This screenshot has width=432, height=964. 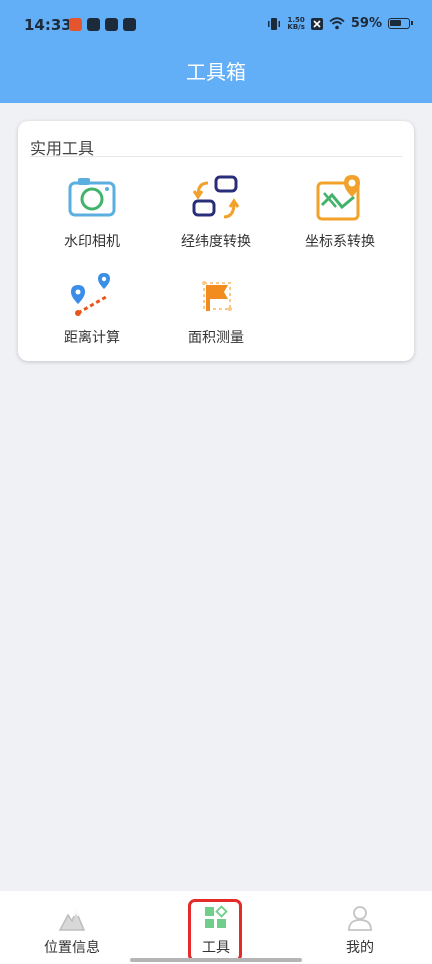 What do you see at coordinates (360, 948) in the screenshot?
I see `nav-label: 我的` at bounding box center [360, 948].